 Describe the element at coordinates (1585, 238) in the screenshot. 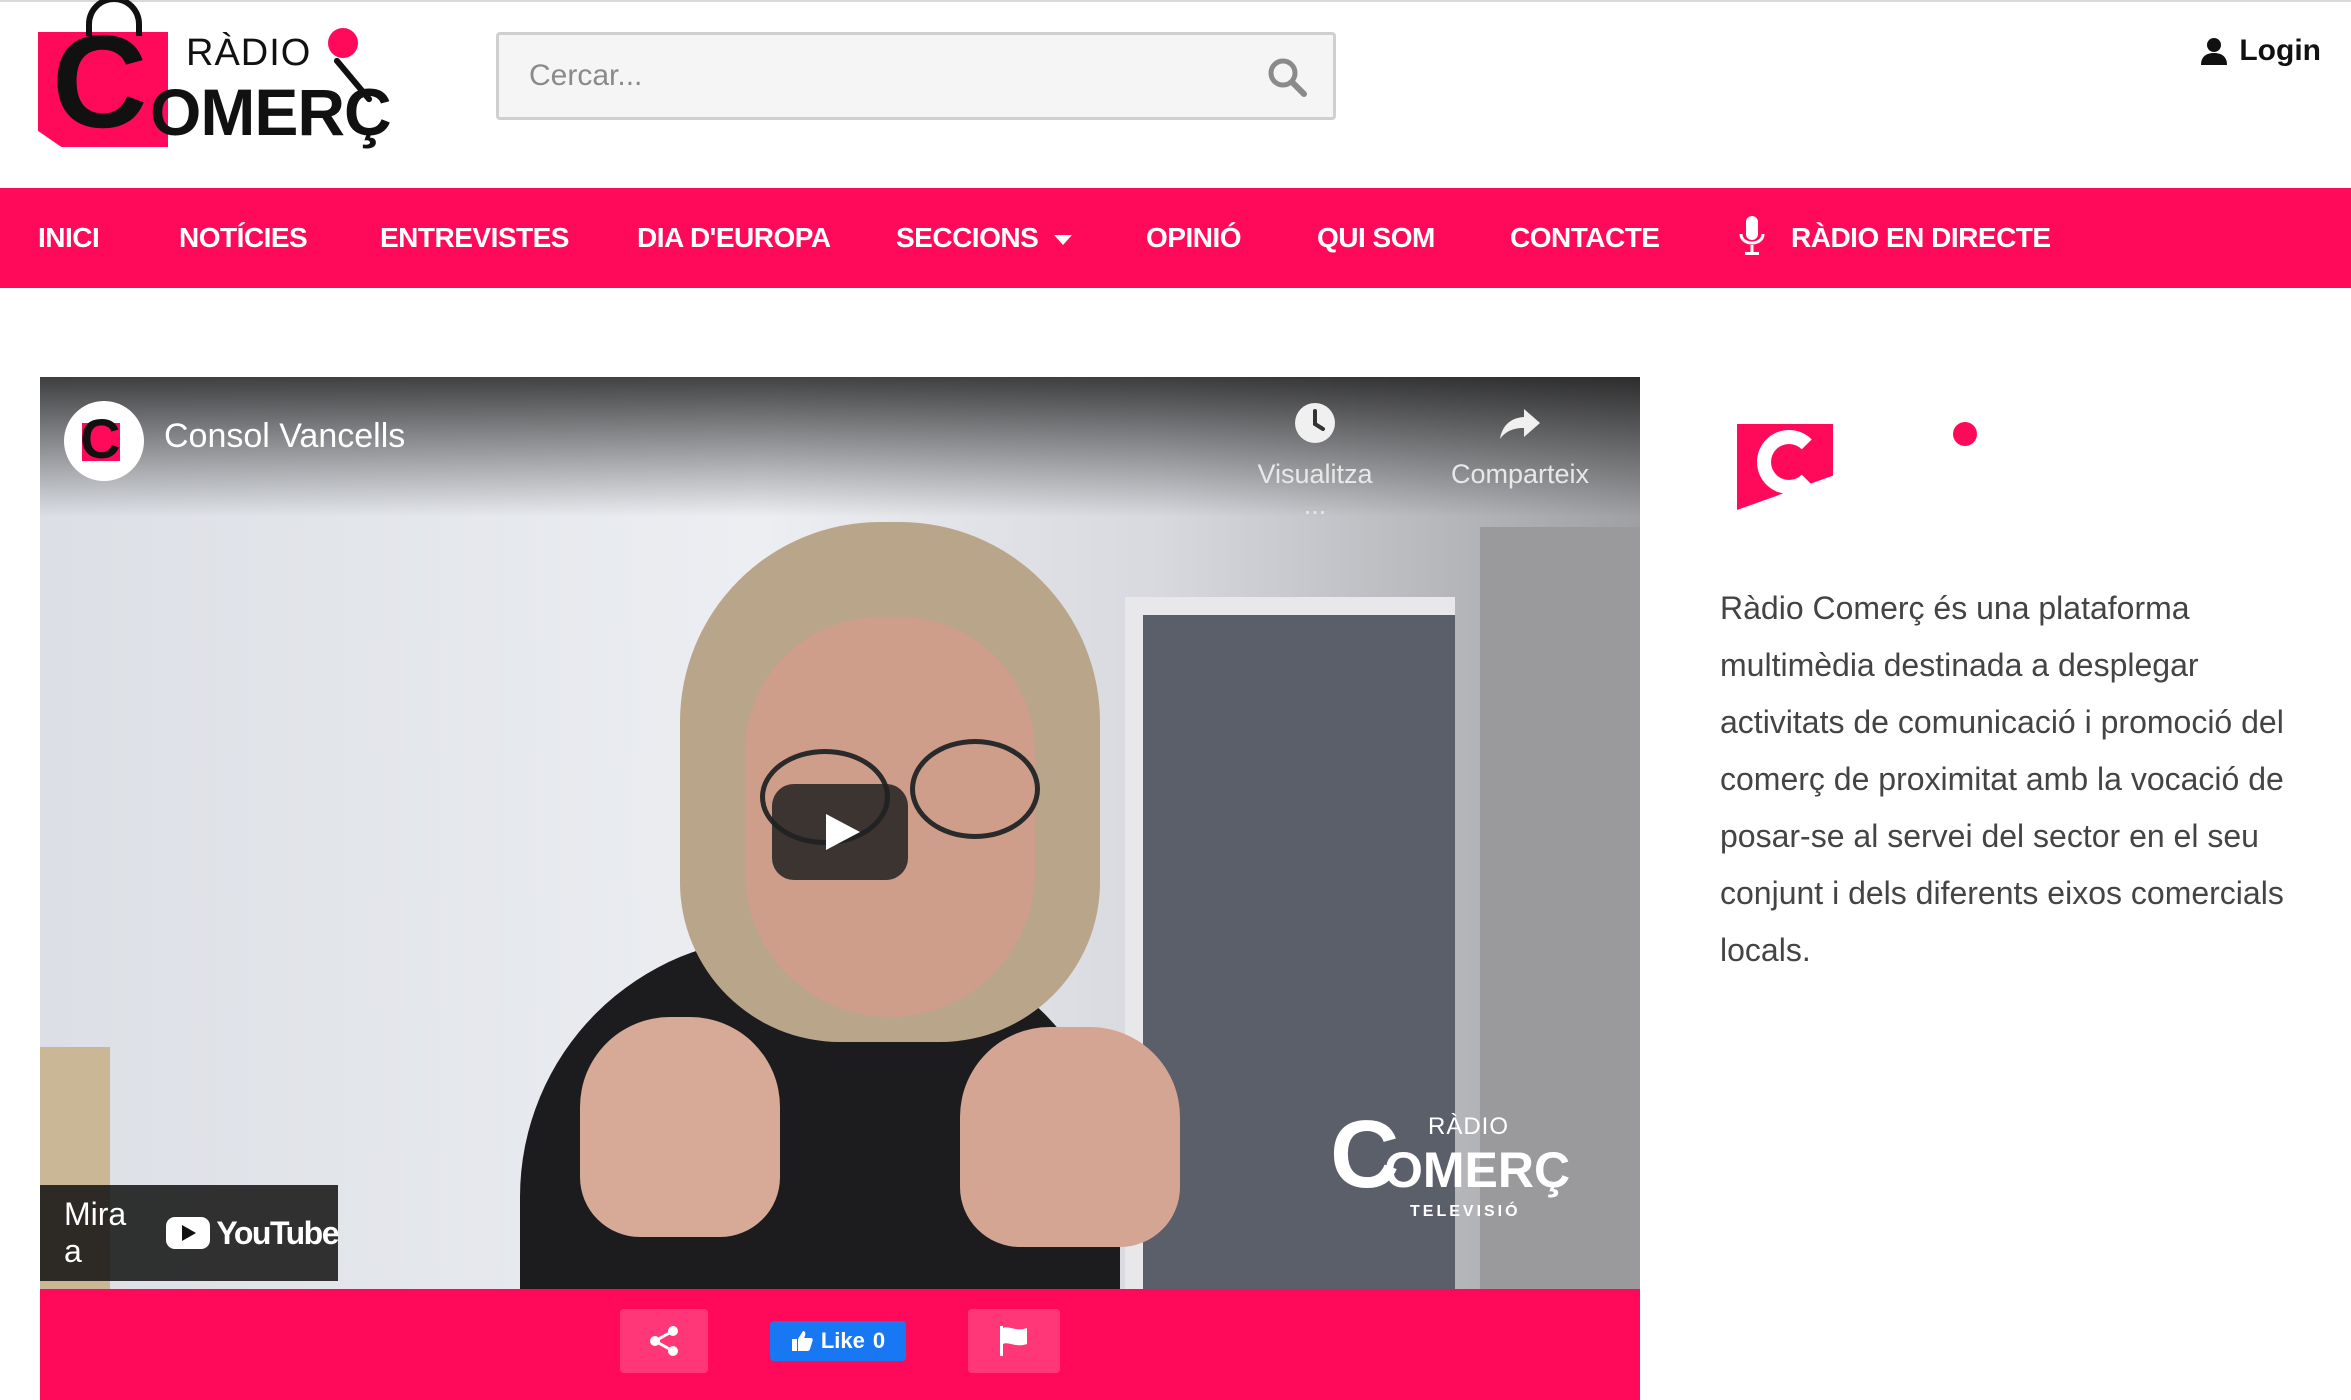

I see `nav-item-contacte: CONTACTE` at that location.